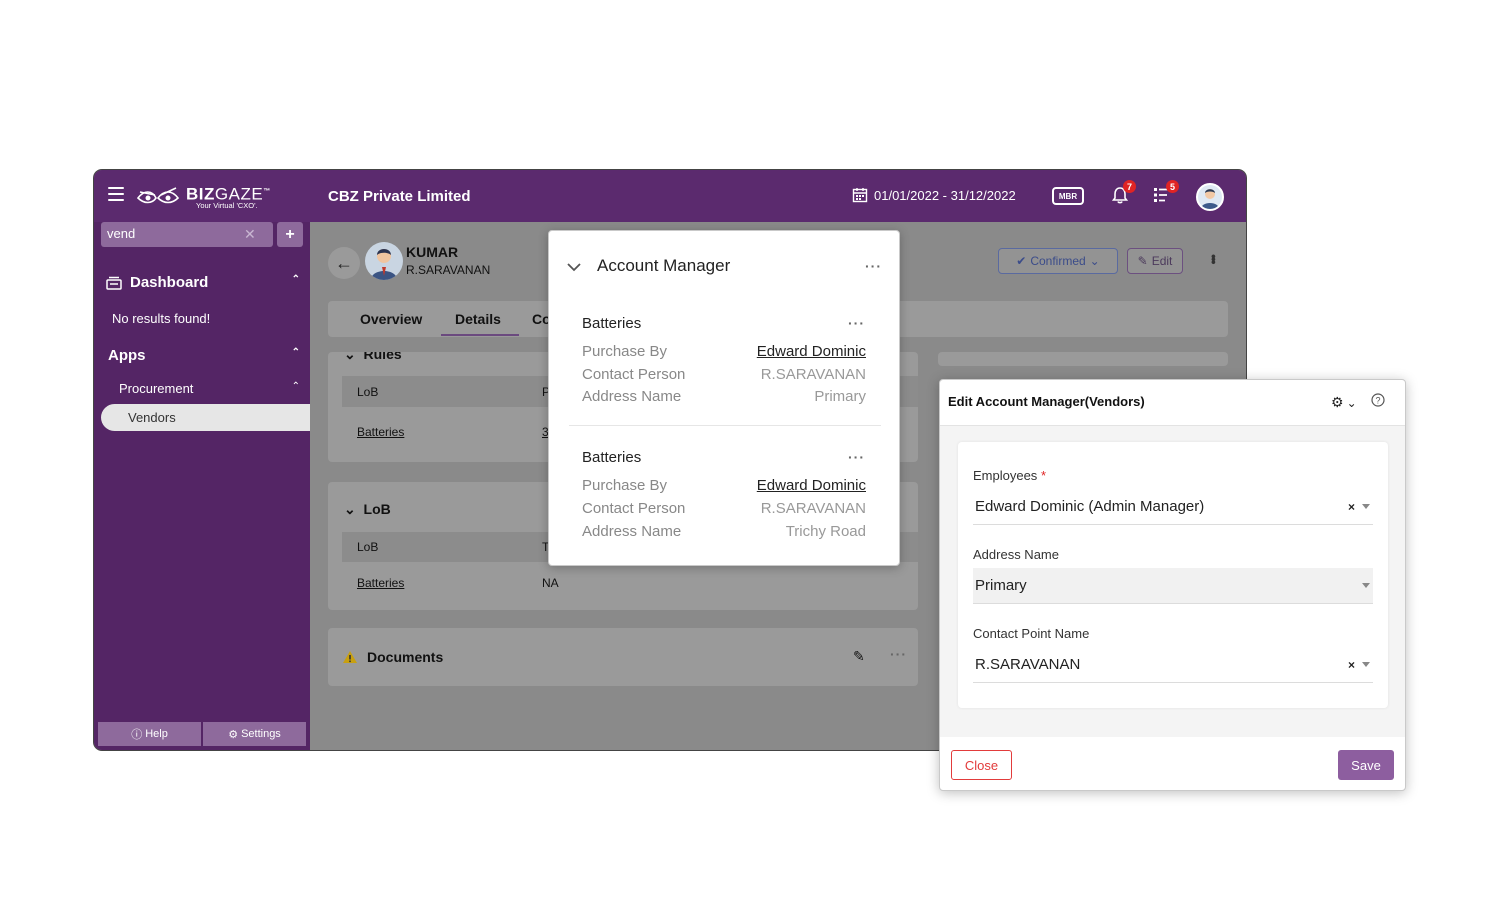 This screenshot has width=1500, height=900. I want to click on sidebar-search-row: vend ✕ +, so click(204, 235).